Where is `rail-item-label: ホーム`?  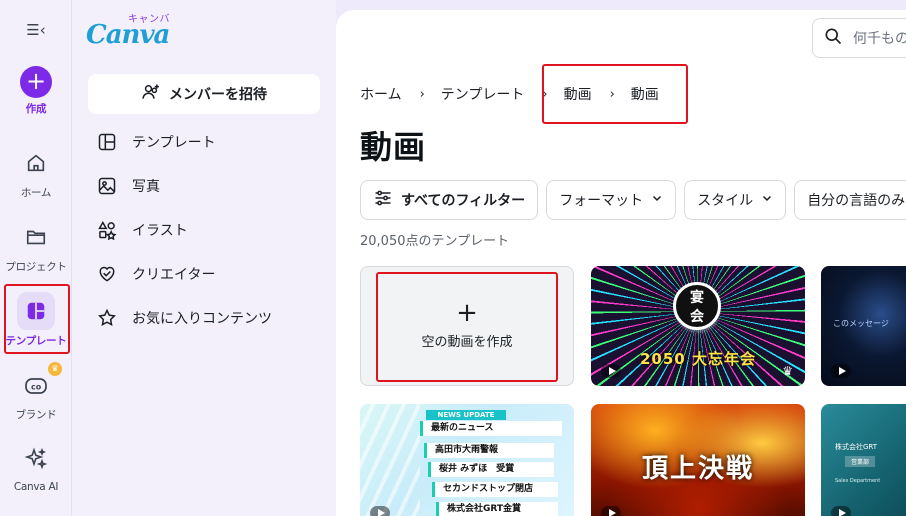 rail-item-label: ホーム is located at coordinates (36, 193).